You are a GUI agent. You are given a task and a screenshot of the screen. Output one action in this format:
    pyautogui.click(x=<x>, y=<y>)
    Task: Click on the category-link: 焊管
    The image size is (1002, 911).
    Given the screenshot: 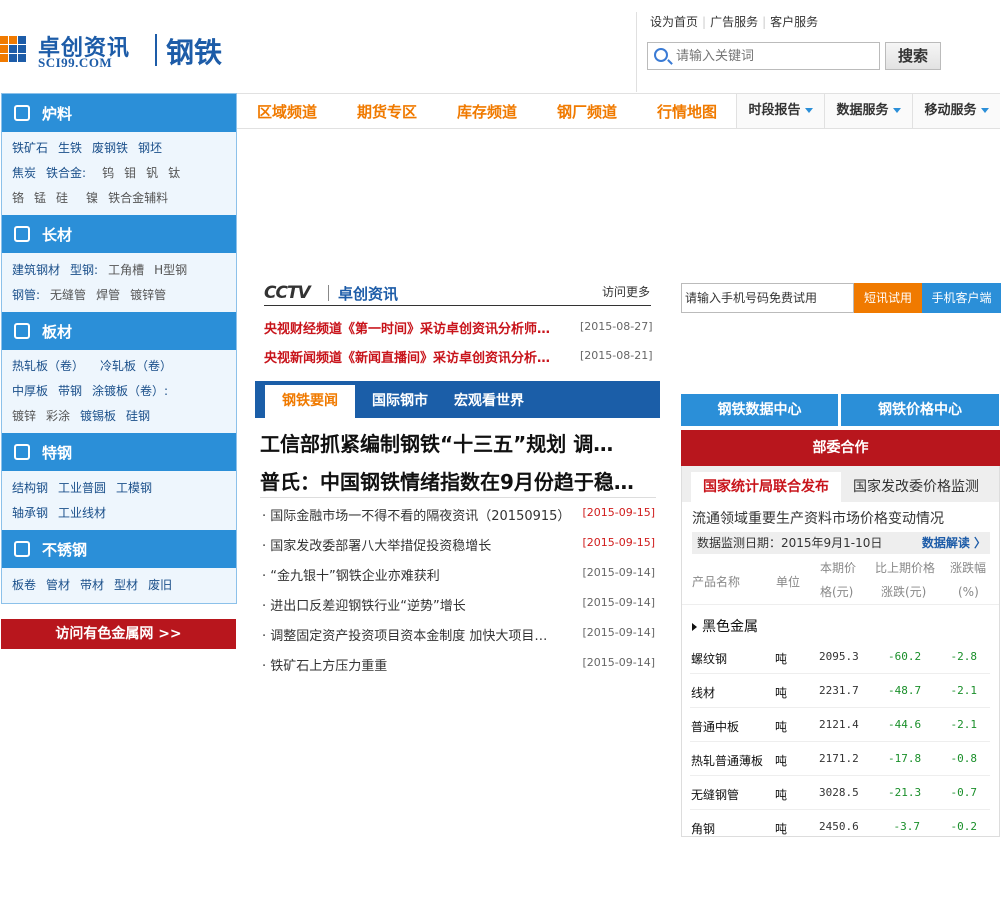 What is the action you would take?
    pyautogui.click(x=108, y=295)
    